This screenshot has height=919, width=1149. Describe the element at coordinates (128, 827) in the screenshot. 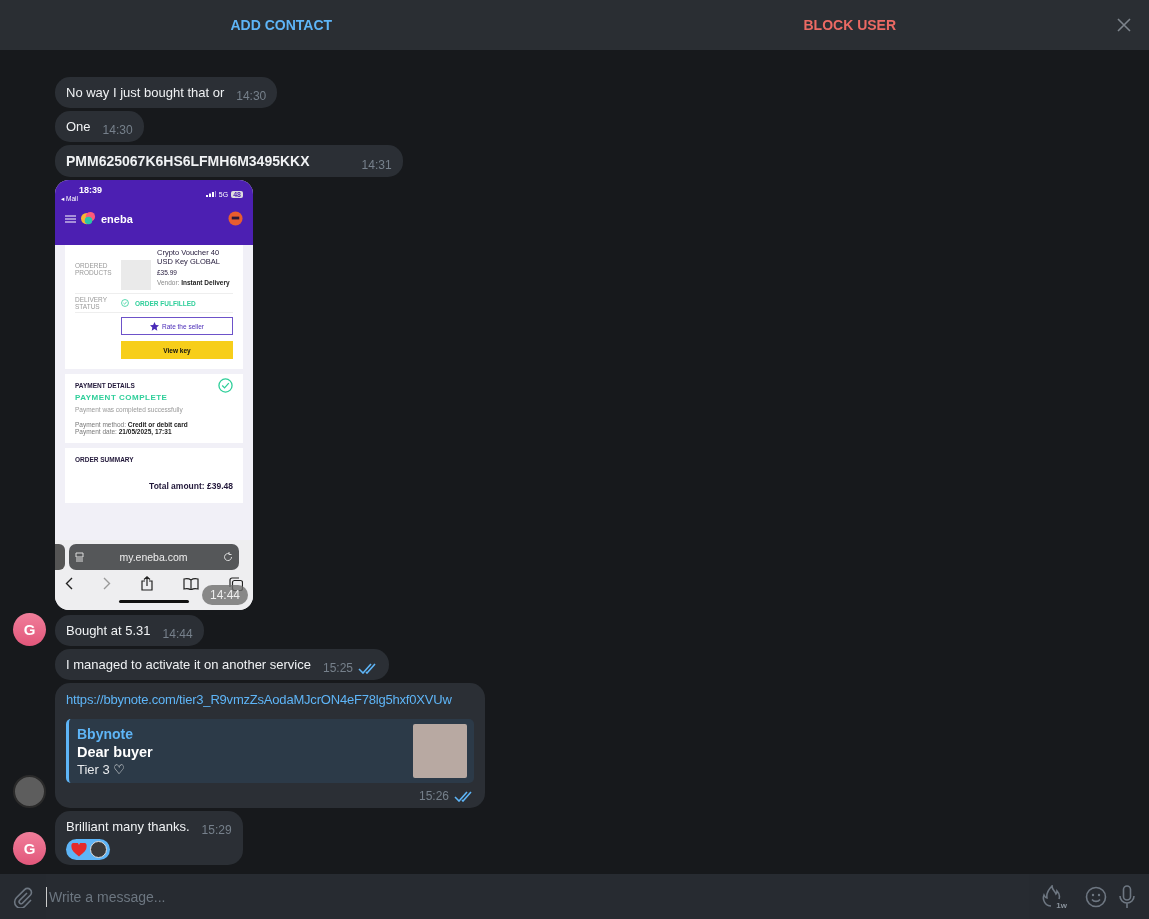

I see `message-text: Brilliant many thanks.` at that location.